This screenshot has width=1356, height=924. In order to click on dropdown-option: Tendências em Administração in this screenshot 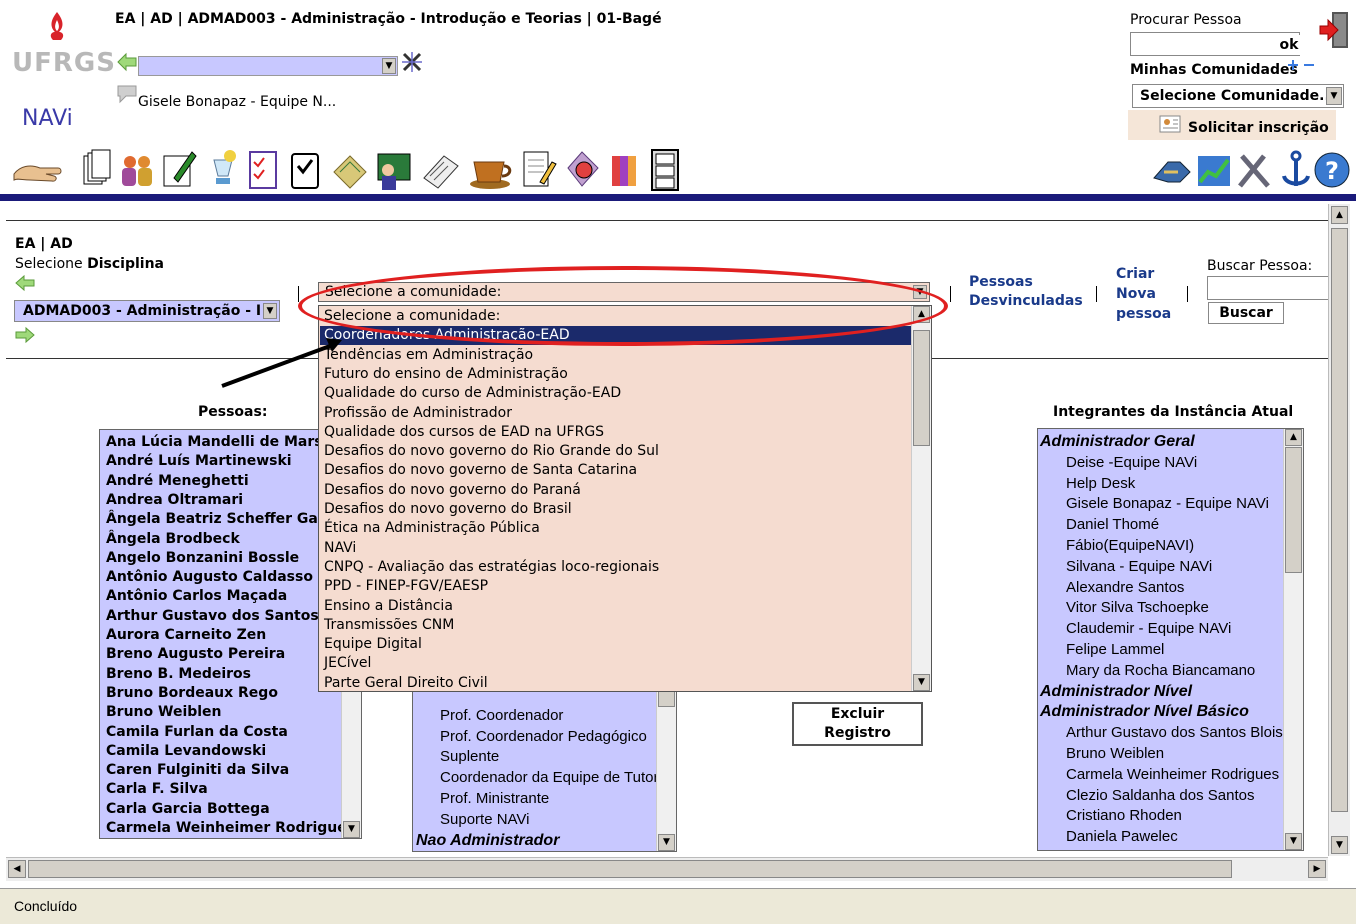, I will do `click(428, 355)`.